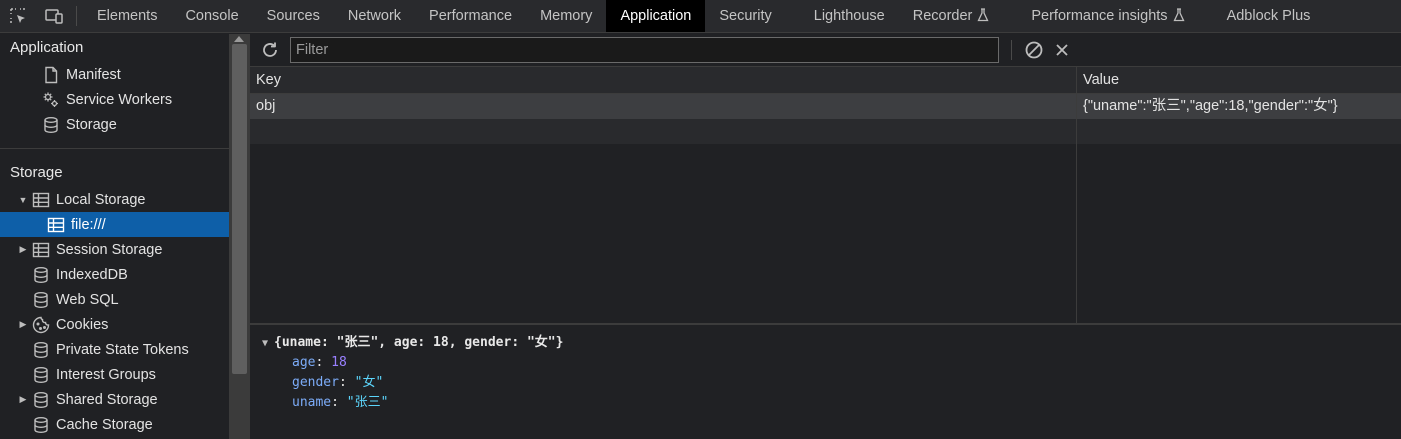 This screenshot has height=439, width=1401. Describe the element at coordinates (88, 224) in the screenshot. I see `sidebar-item-label: file:///` at that location.